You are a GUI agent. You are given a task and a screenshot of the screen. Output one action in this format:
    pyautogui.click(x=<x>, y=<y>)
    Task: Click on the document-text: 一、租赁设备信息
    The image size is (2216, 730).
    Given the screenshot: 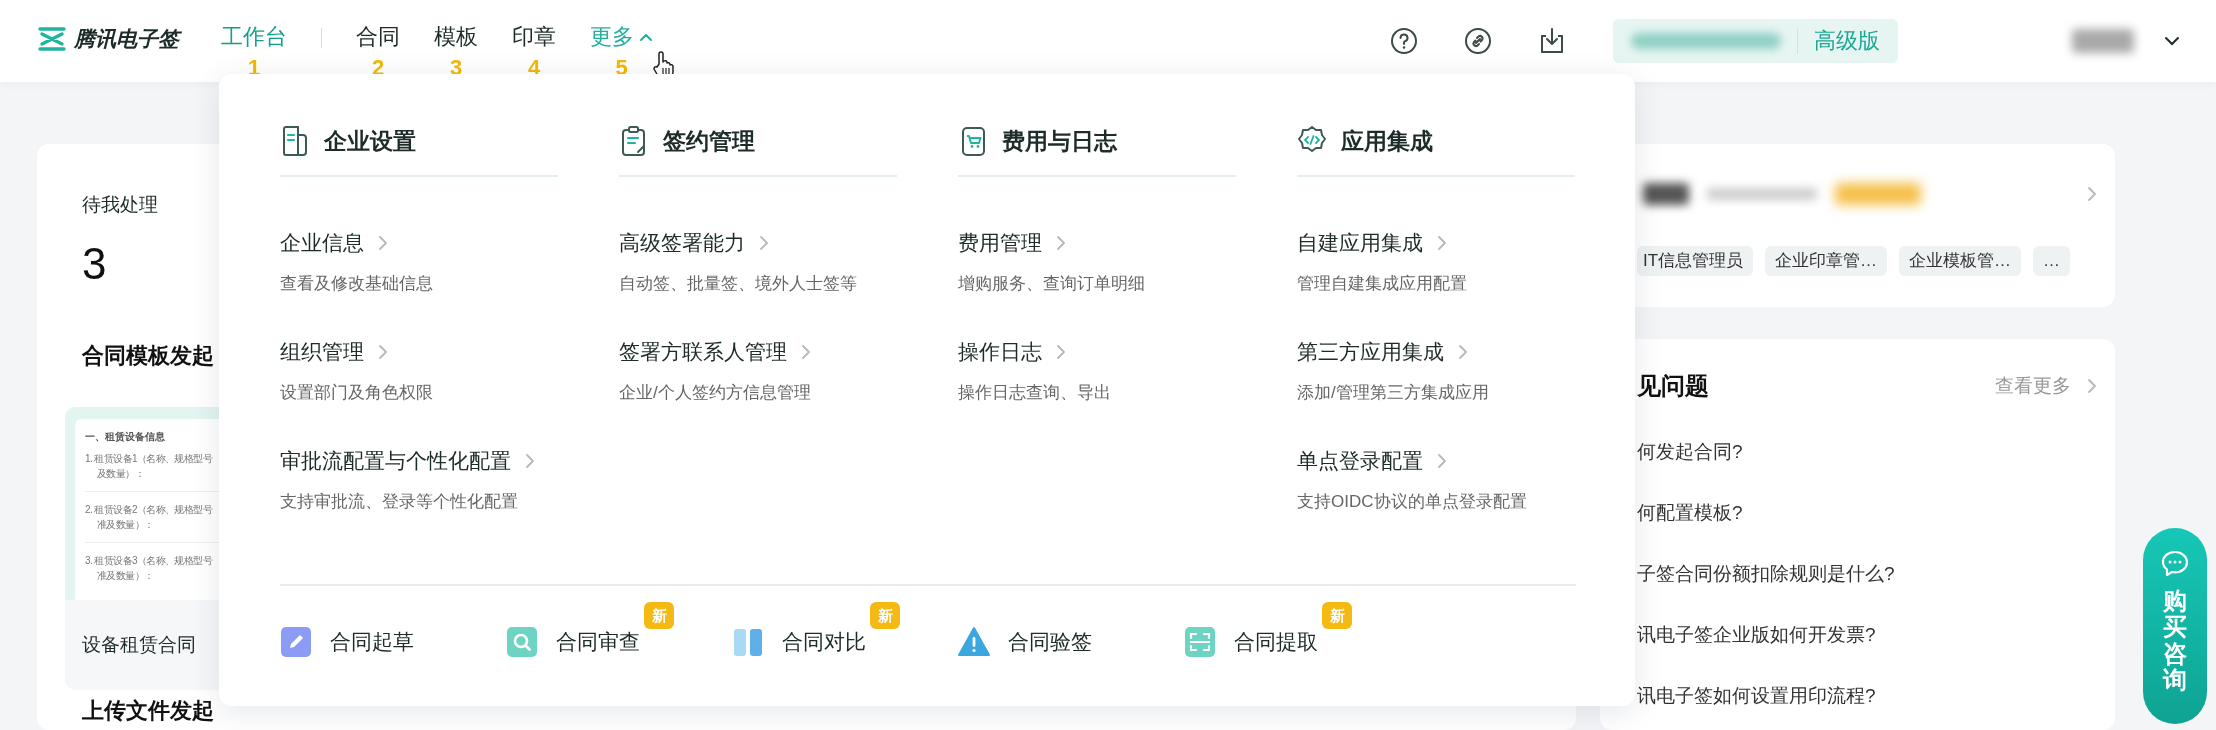 What is the action you would take?
    pyautogui.click(x=125, y=437)
    